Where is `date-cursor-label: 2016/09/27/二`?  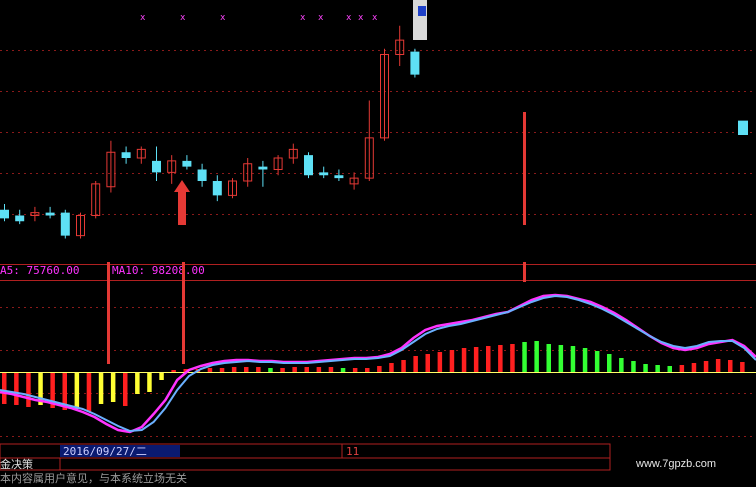
date-cursor-label: 2016/09/27/二 is located at coordinates (105, 451).